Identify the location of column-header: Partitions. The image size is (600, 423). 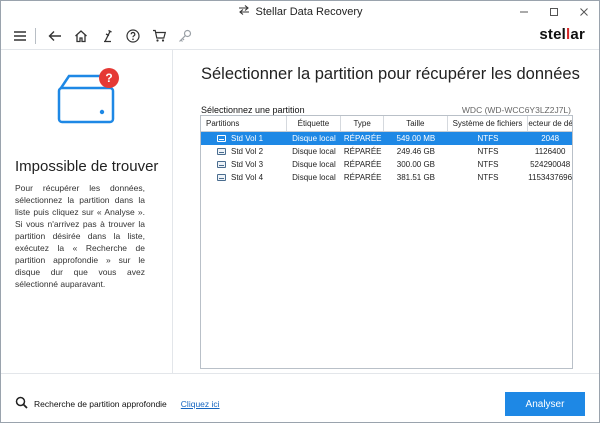
(244, 123).